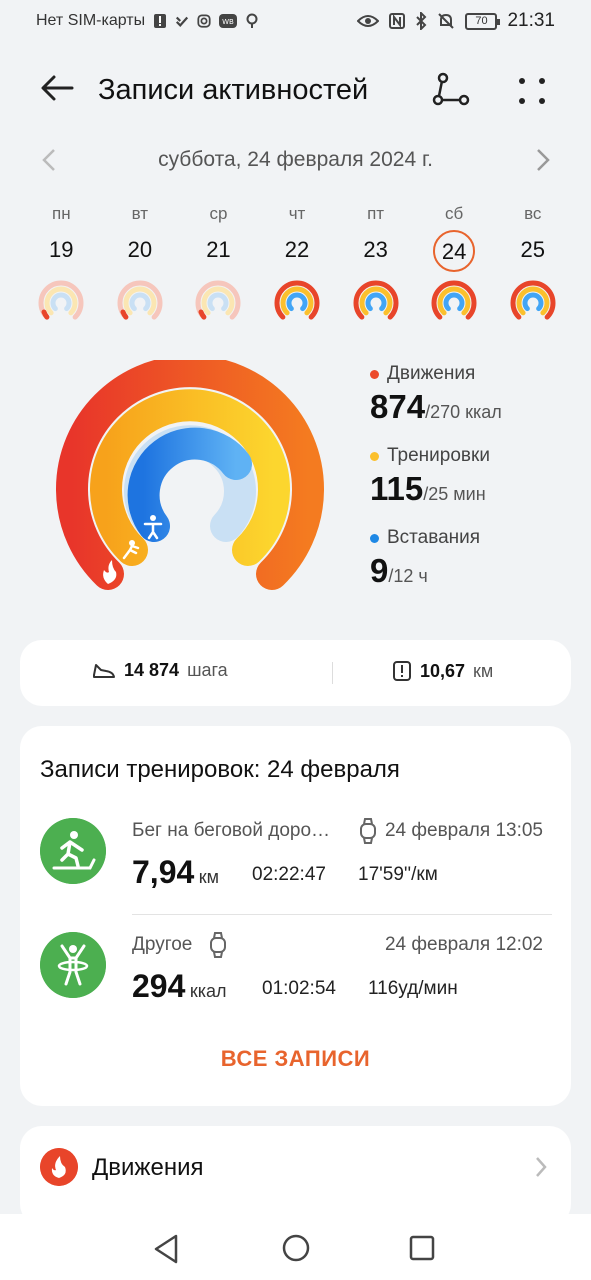  What do you see at coordinates (421, 21) in the screenshot?
I see `bluetooth-icon` at bounding box center [421, 21].